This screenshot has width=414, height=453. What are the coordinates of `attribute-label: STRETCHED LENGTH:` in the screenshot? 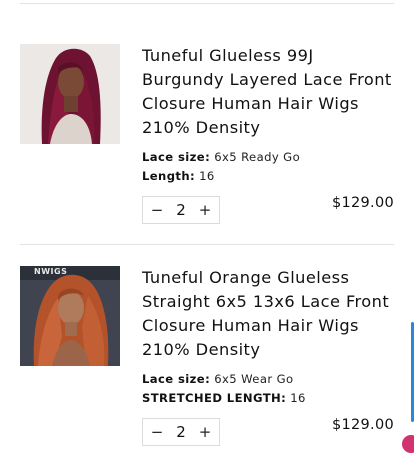 It's located at (214, 398).